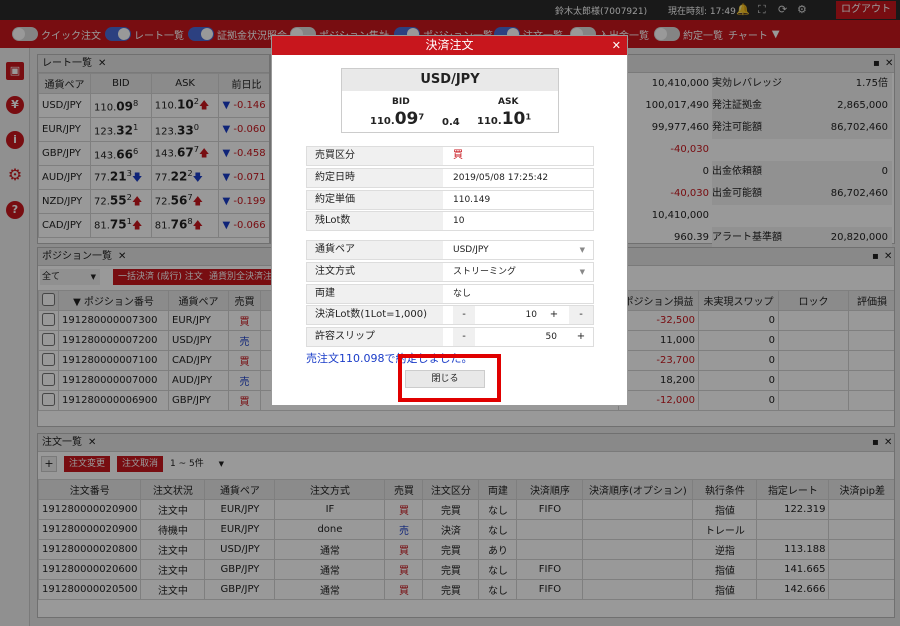  I want to click on slippage-stepper: 許容スリップ - 50 +, so click(450, 337).